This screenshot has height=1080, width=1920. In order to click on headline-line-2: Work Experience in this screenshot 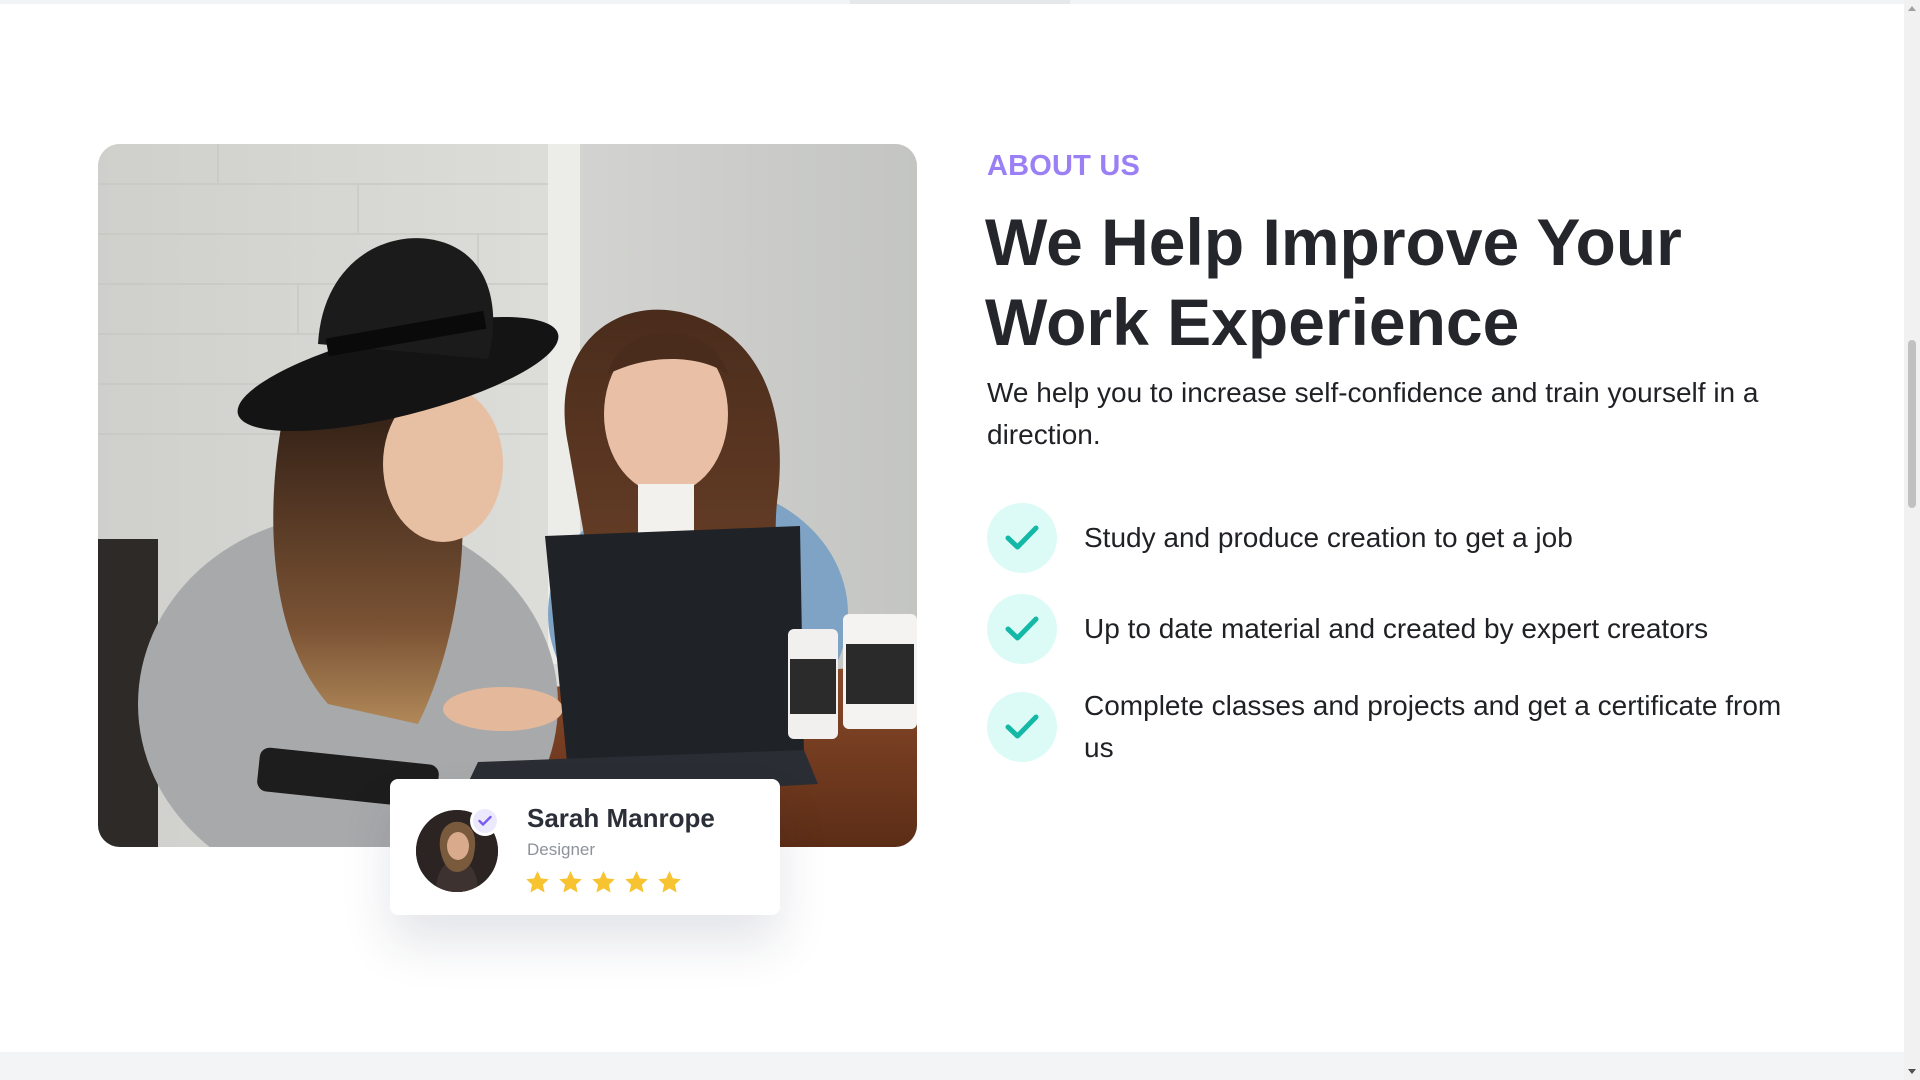, I will do `click(1252, 322)`.